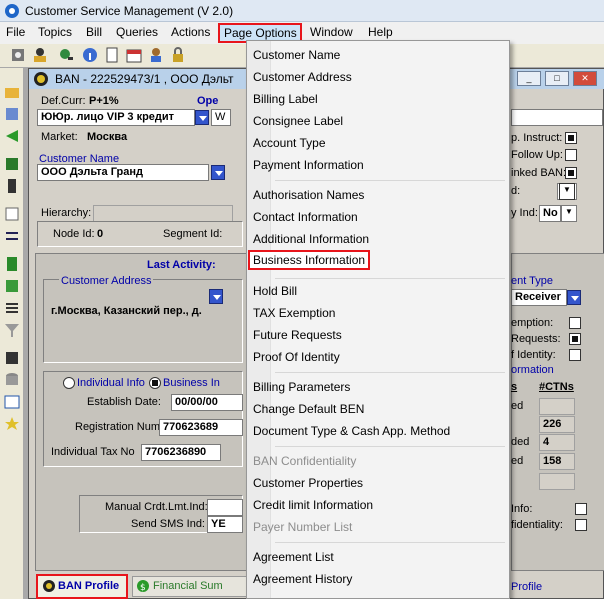 The width and height of the screenshot is (604, 599). What do you see at coordinates (207, 402) in the screenshot?
I see `establish-date-field: 00/00/00` at bounding box center [207, 402].